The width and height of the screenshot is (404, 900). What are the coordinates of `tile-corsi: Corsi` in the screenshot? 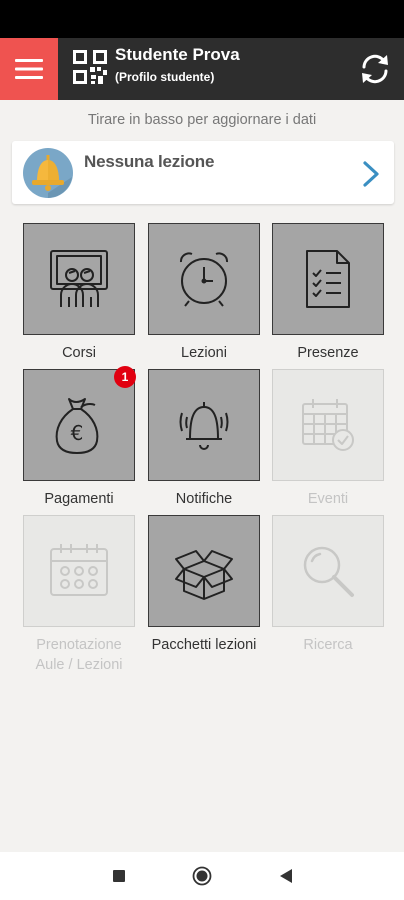 It's located at (79, 293).